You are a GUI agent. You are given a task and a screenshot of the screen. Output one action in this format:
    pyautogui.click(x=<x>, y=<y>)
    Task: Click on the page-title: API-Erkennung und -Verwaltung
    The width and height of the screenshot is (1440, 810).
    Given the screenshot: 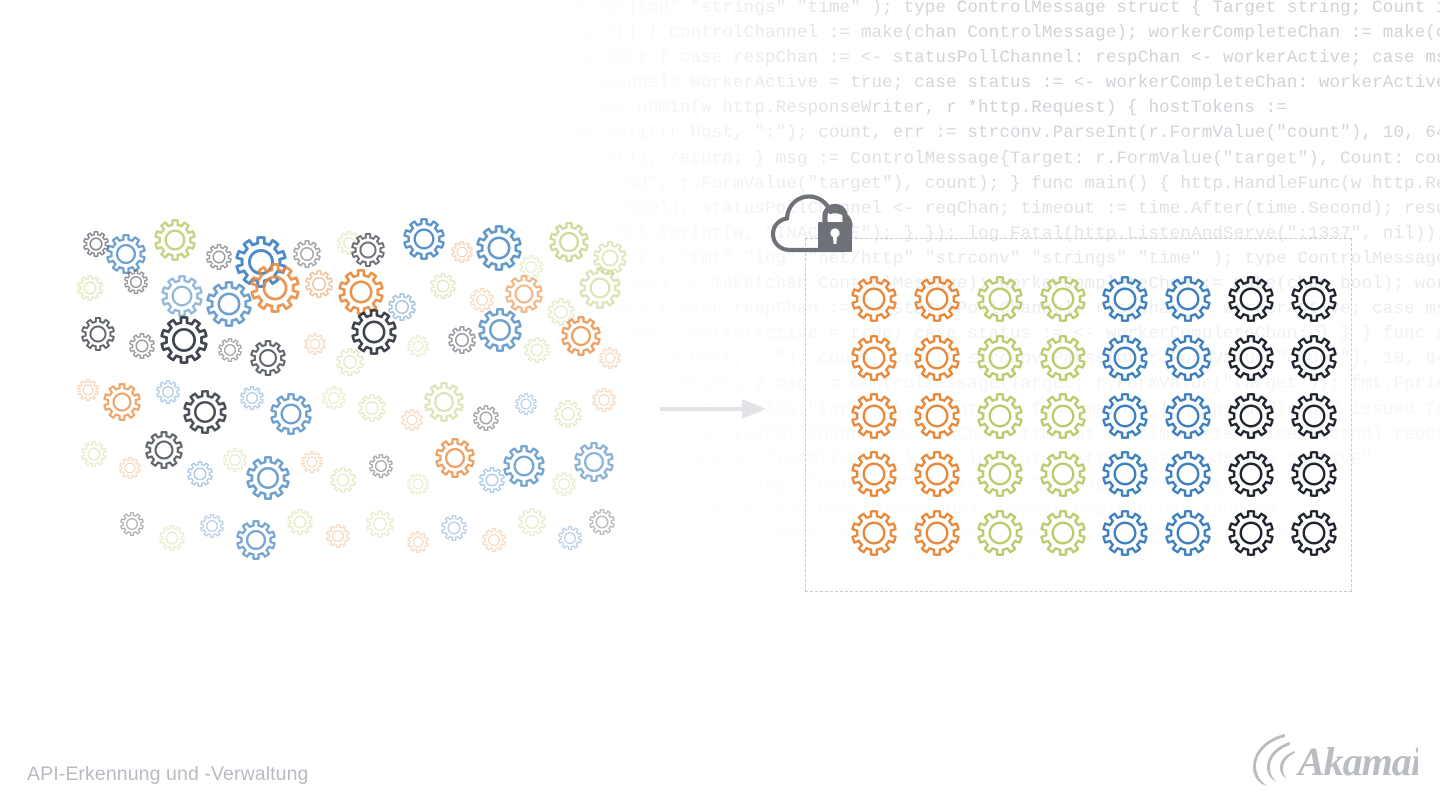 What is the action you would take?
    pyautogui.click(x=168, y=774)
    